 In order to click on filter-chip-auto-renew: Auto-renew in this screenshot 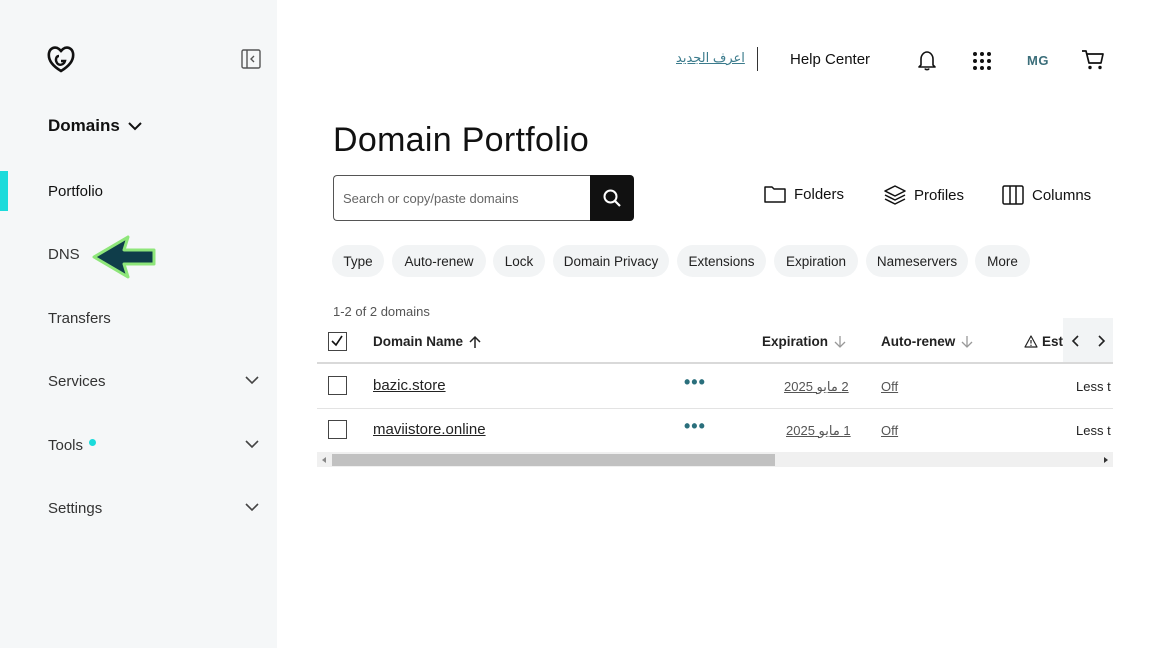, I will do `click(439, 261)`.